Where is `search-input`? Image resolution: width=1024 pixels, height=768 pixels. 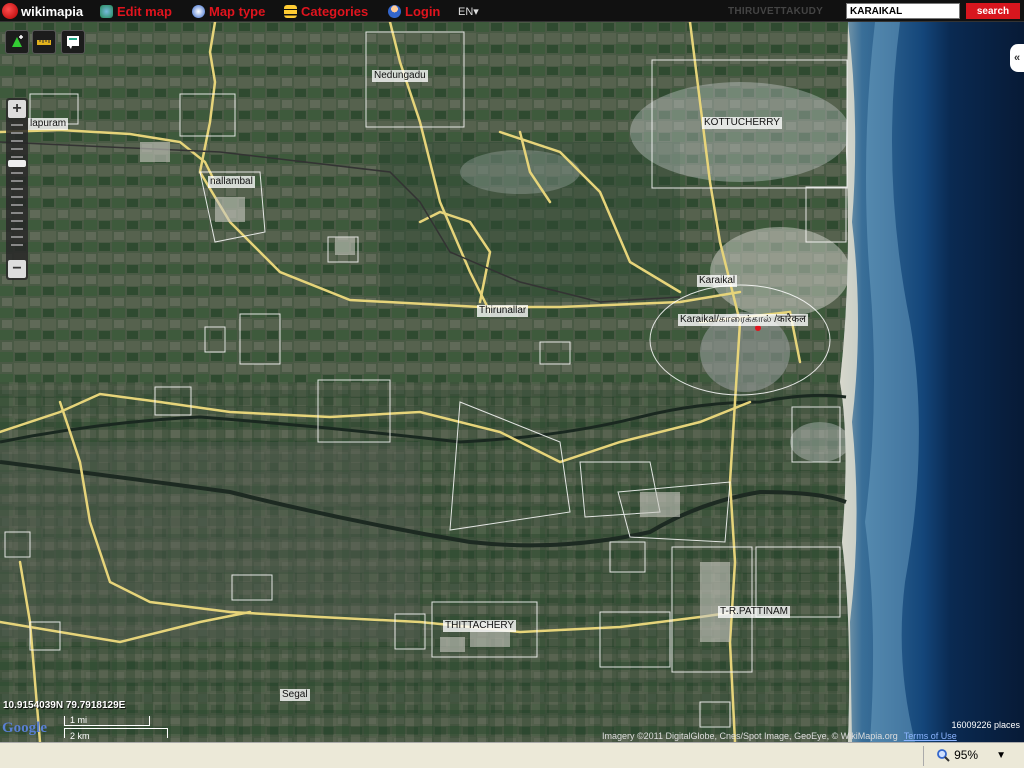 search-input is located at coordinates (903, 11).